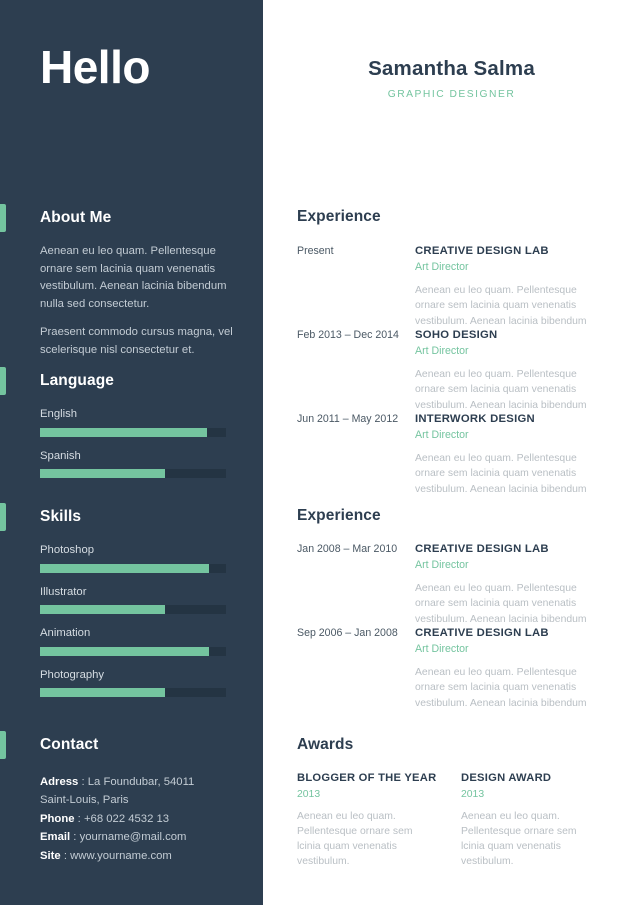  Describe the element at coordinates (69, 744) in the screenshot. I see `contact-heading: Contact` at that location.